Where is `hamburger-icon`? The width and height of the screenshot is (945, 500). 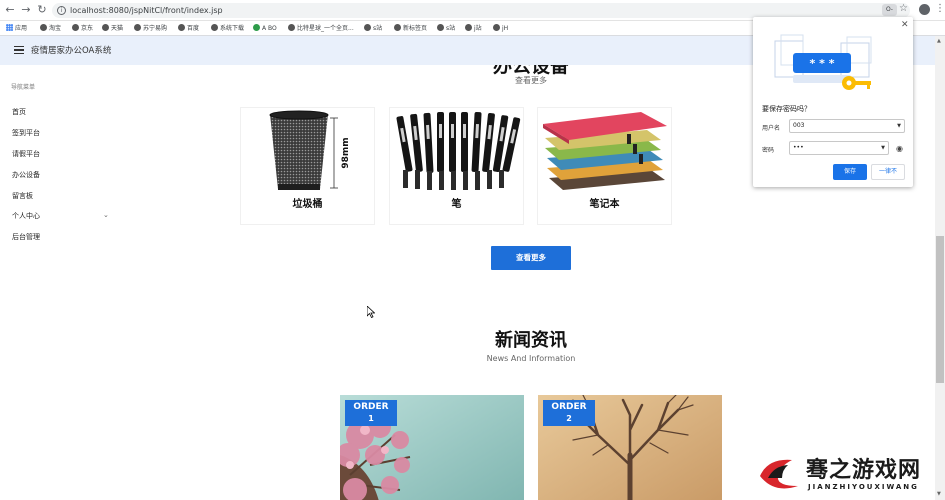
hamburger-icon is located at coordinates (19, 50).